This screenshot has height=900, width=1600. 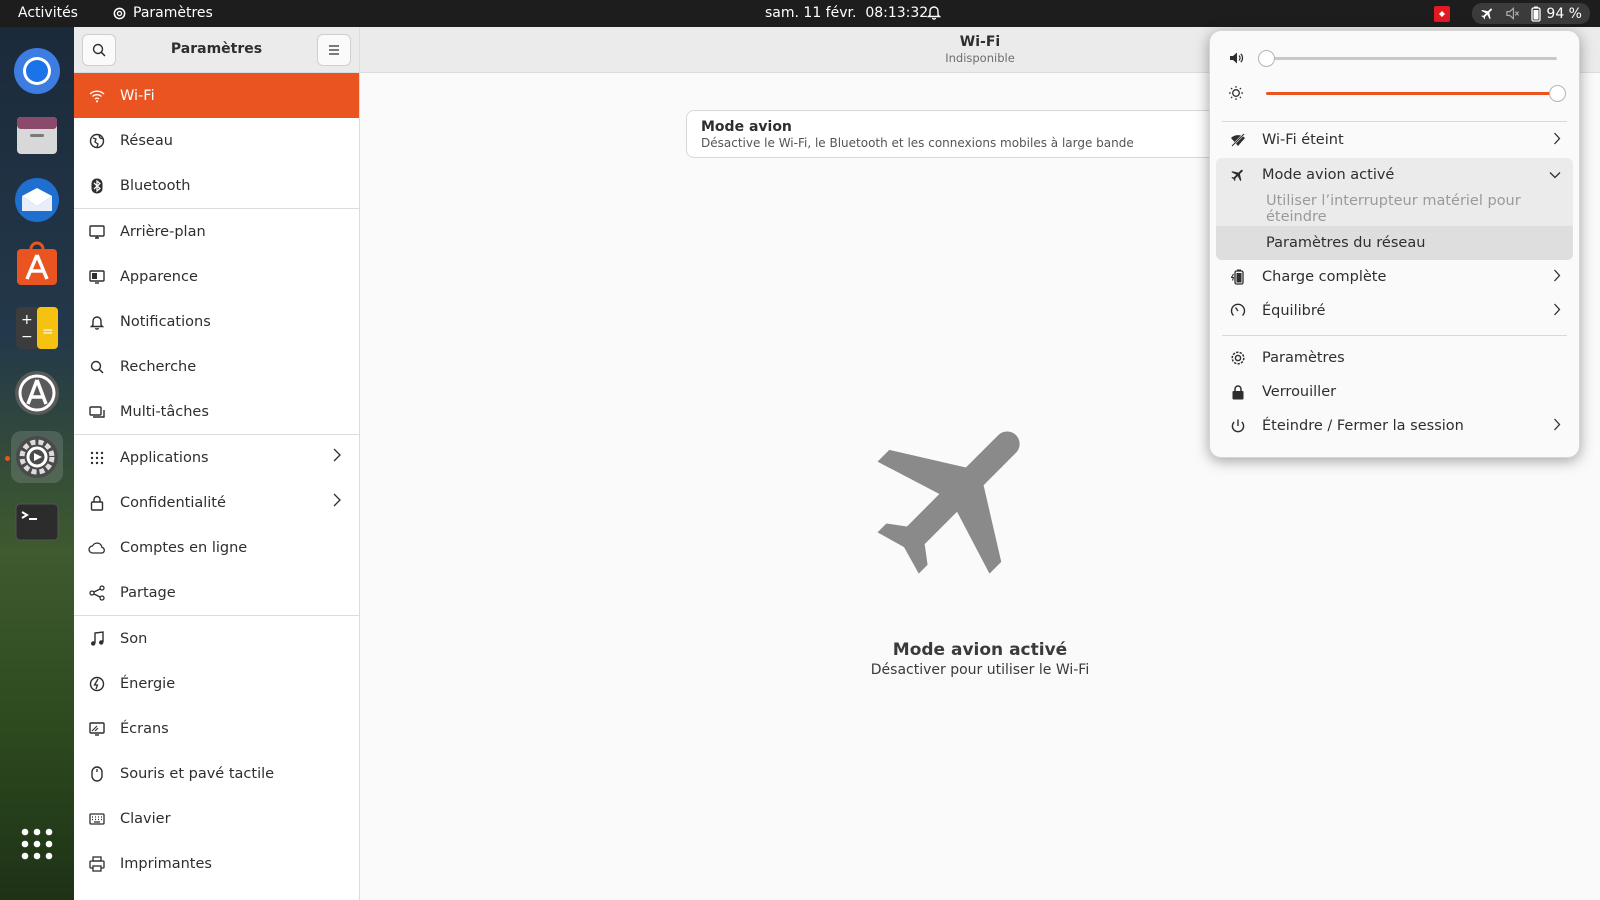 I want to click on sidebar-item-network: Réseau, so click(x=216, y=140).